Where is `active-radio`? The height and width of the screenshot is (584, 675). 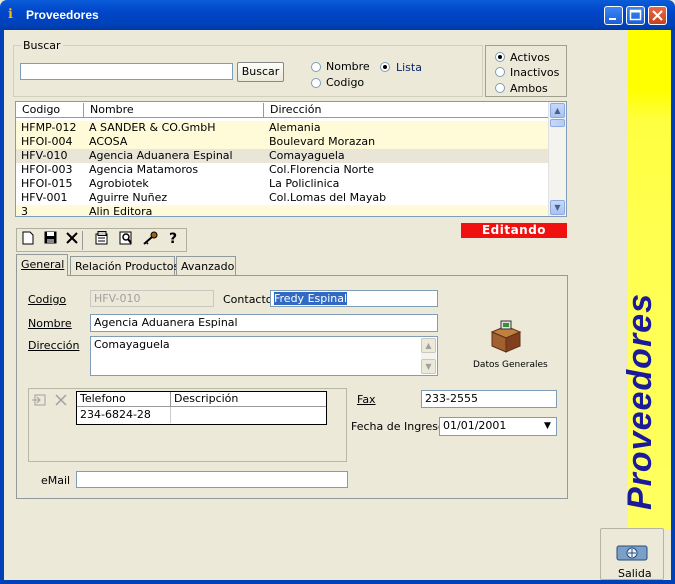 active-radio is located at coordinates (500, 57).